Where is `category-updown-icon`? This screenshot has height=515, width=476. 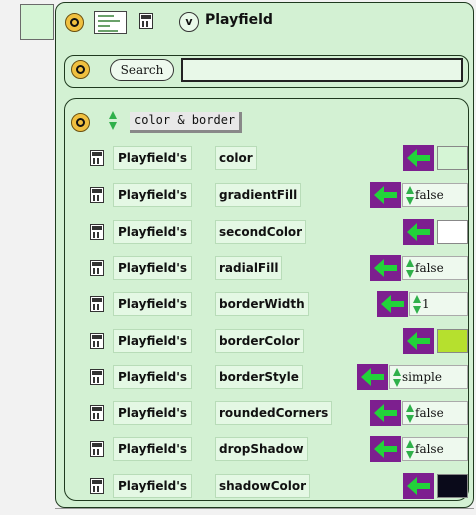
category-updown-icon is located at coordinates (113, 120).